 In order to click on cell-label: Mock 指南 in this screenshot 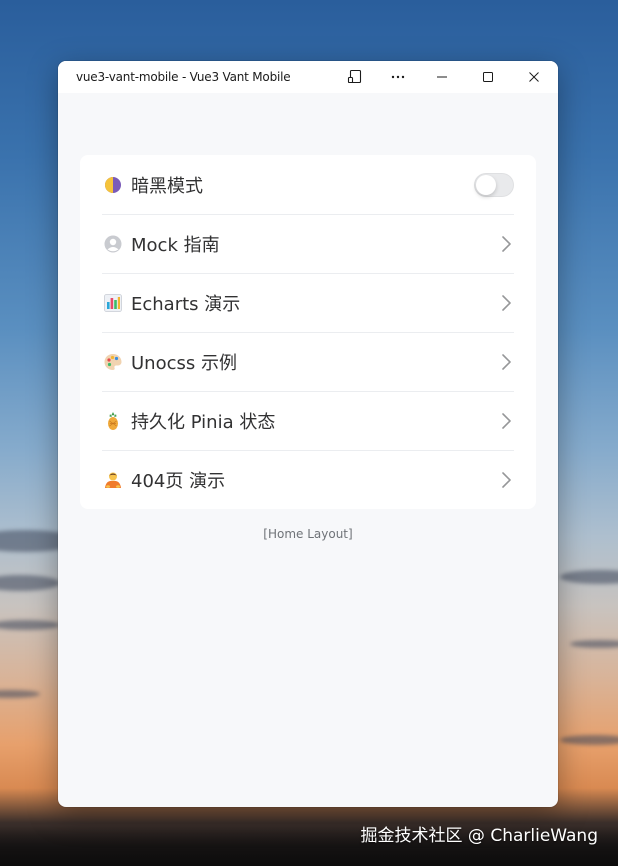, I will do `click(175, 245)`.